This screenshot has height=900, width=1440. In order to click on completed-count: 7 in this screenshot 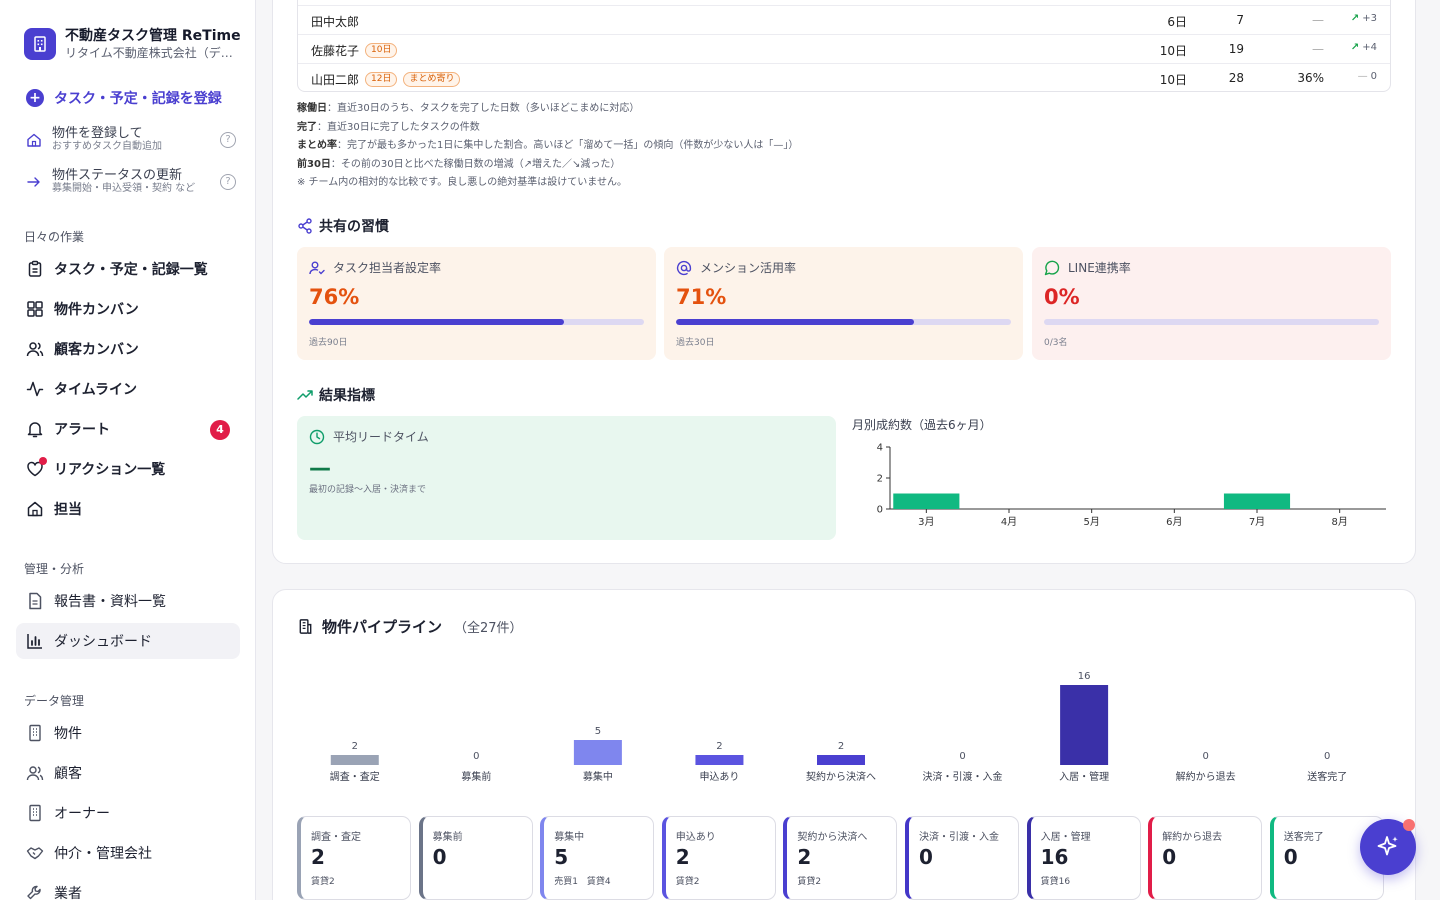, I will do `click(1240, 20)`.